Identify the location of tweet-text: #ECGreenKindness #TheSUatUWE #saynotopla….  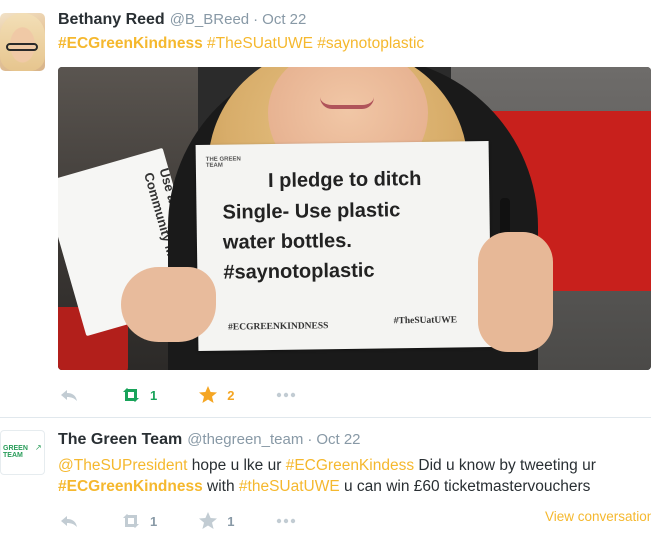
(241, 43).